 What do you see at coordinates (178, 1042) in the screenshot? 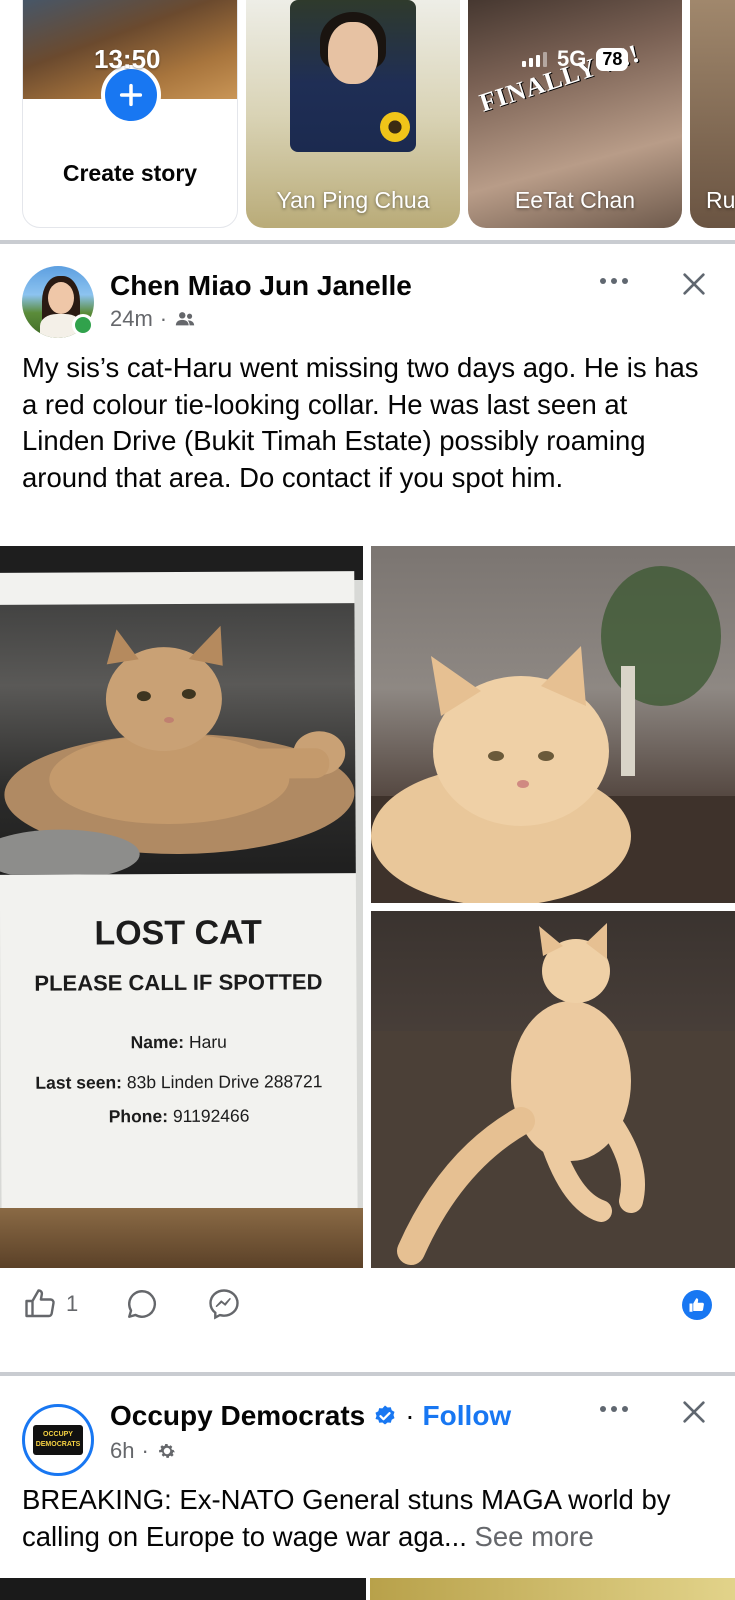
I see `poster-name-line: Name: Haru` at bounding box center [178, 1042].